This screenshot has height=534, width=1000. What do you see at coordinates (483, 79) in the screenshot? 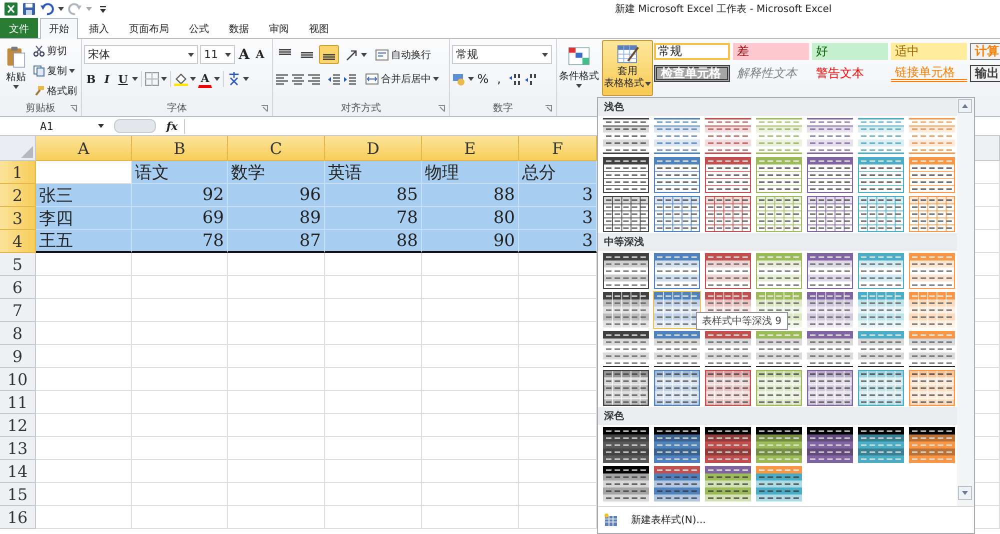
I see `percent-button: %` at bounding box center [483, 79].